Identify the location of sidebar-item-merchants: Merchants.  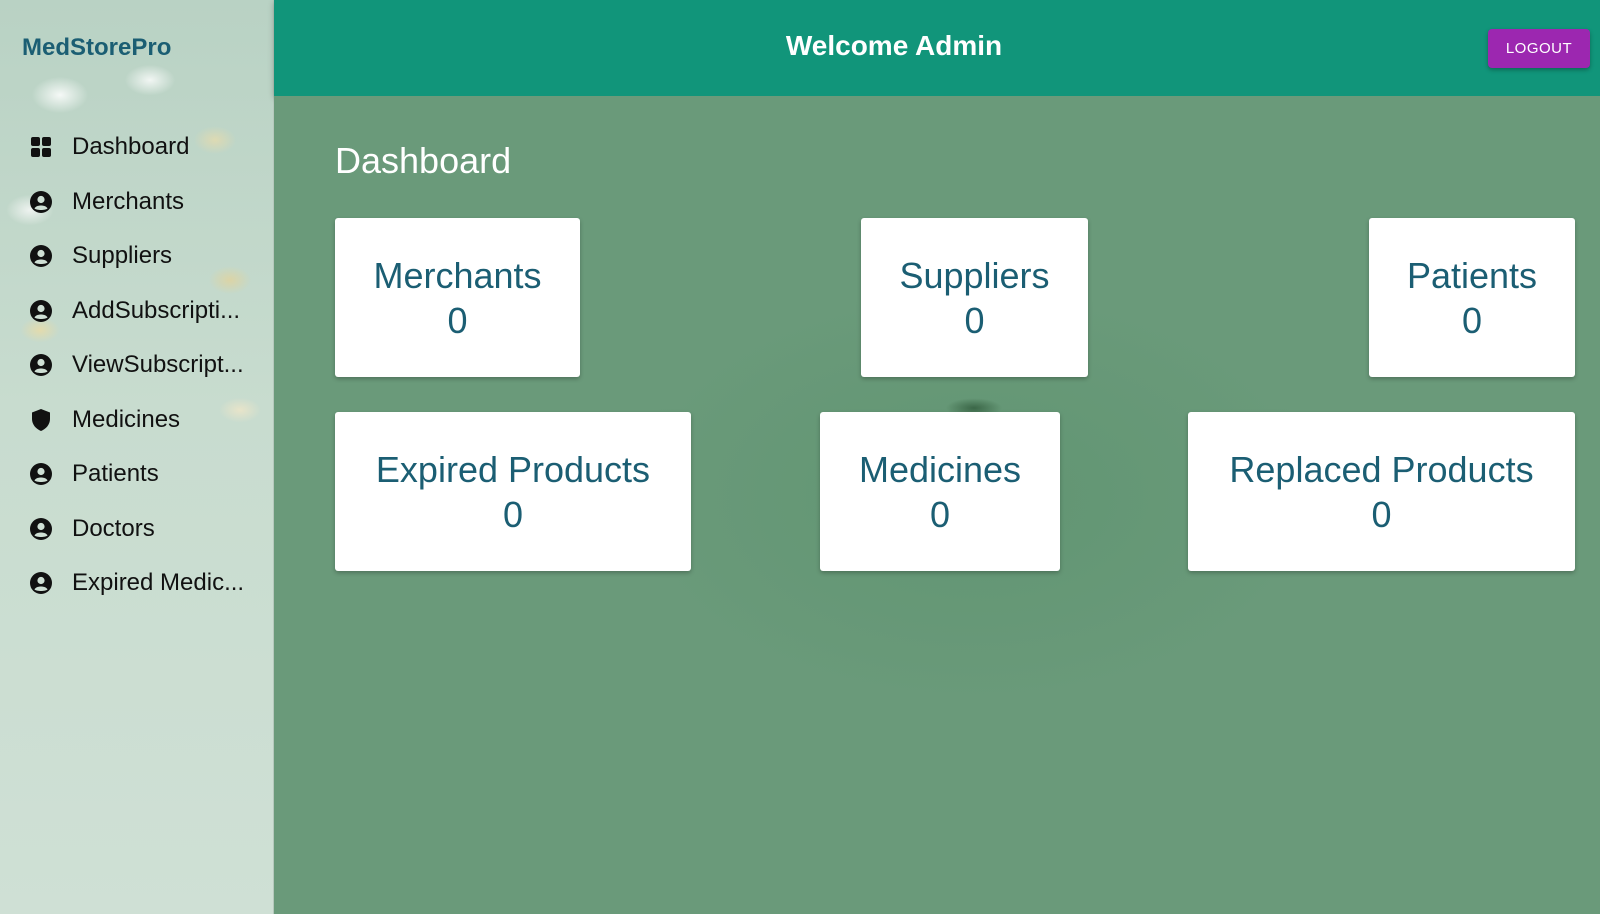
(137, 202).